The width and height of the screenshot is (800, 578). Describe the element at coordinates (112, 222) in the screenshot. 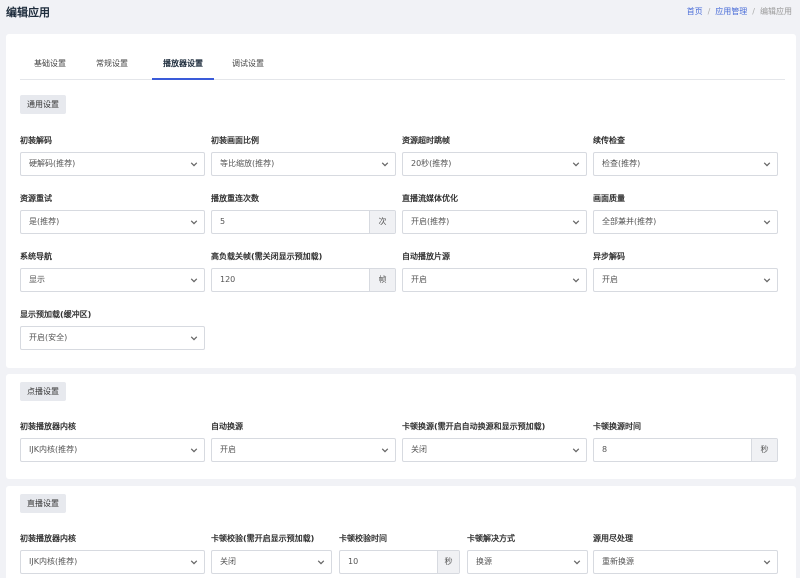

I see `select-field: 是(推荐)` at that location.